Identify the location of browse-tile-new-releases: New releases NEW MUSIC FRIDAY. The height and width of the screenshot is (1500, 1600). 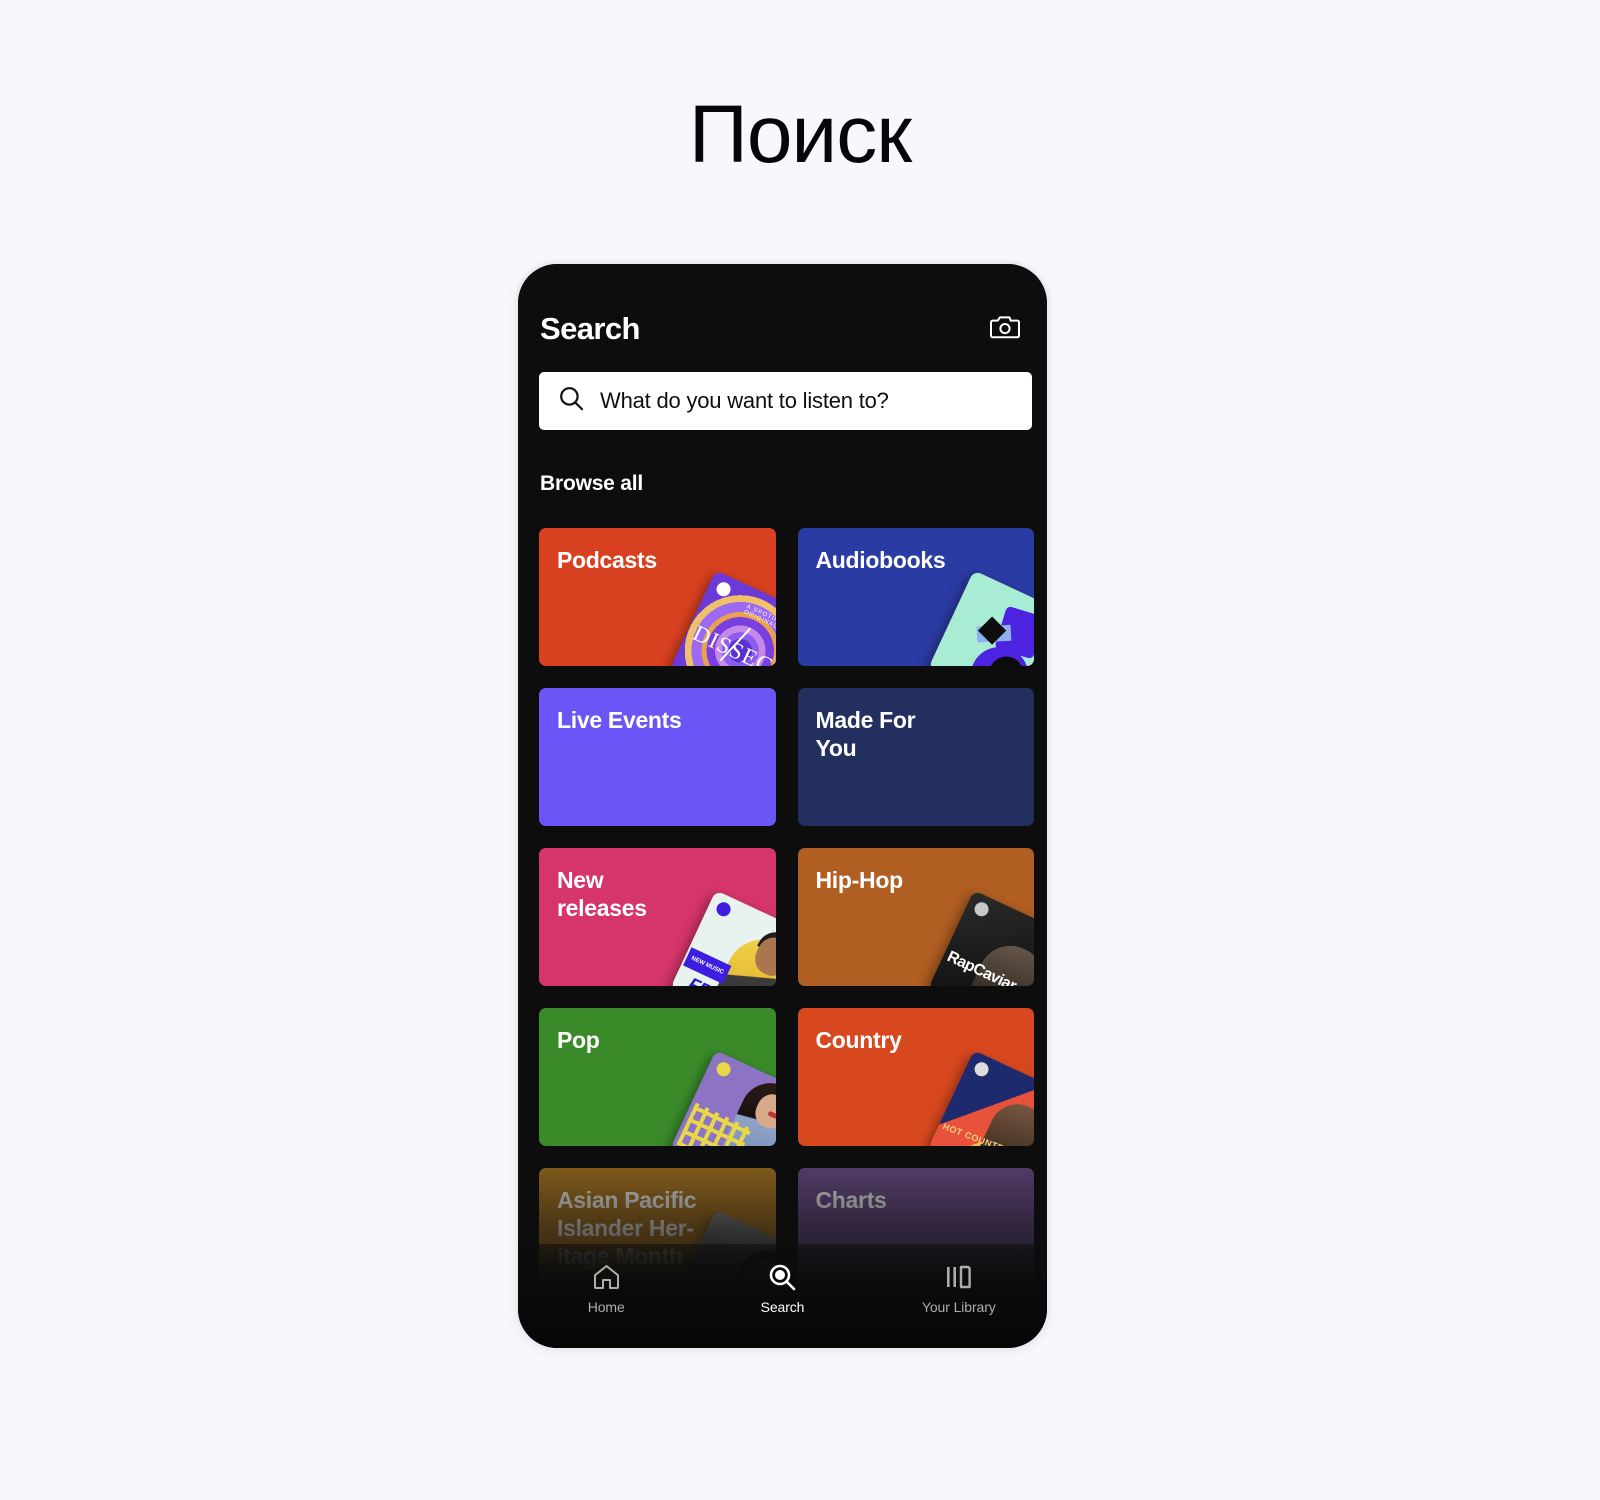
(657, 917).